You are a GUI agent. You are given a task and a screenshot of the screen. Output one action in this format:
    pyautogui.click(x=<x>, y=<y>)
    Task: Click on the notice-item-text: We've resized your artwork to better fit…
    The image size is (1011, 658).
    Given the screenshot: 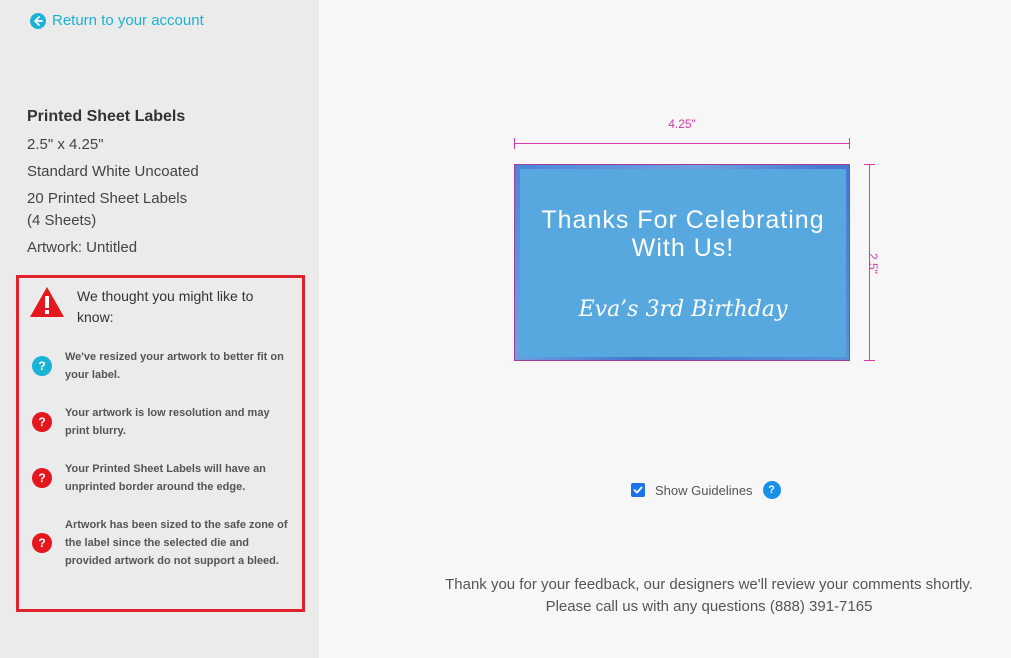 What is the action you would take?
    pyautogui.click(x=174, y=366)
    